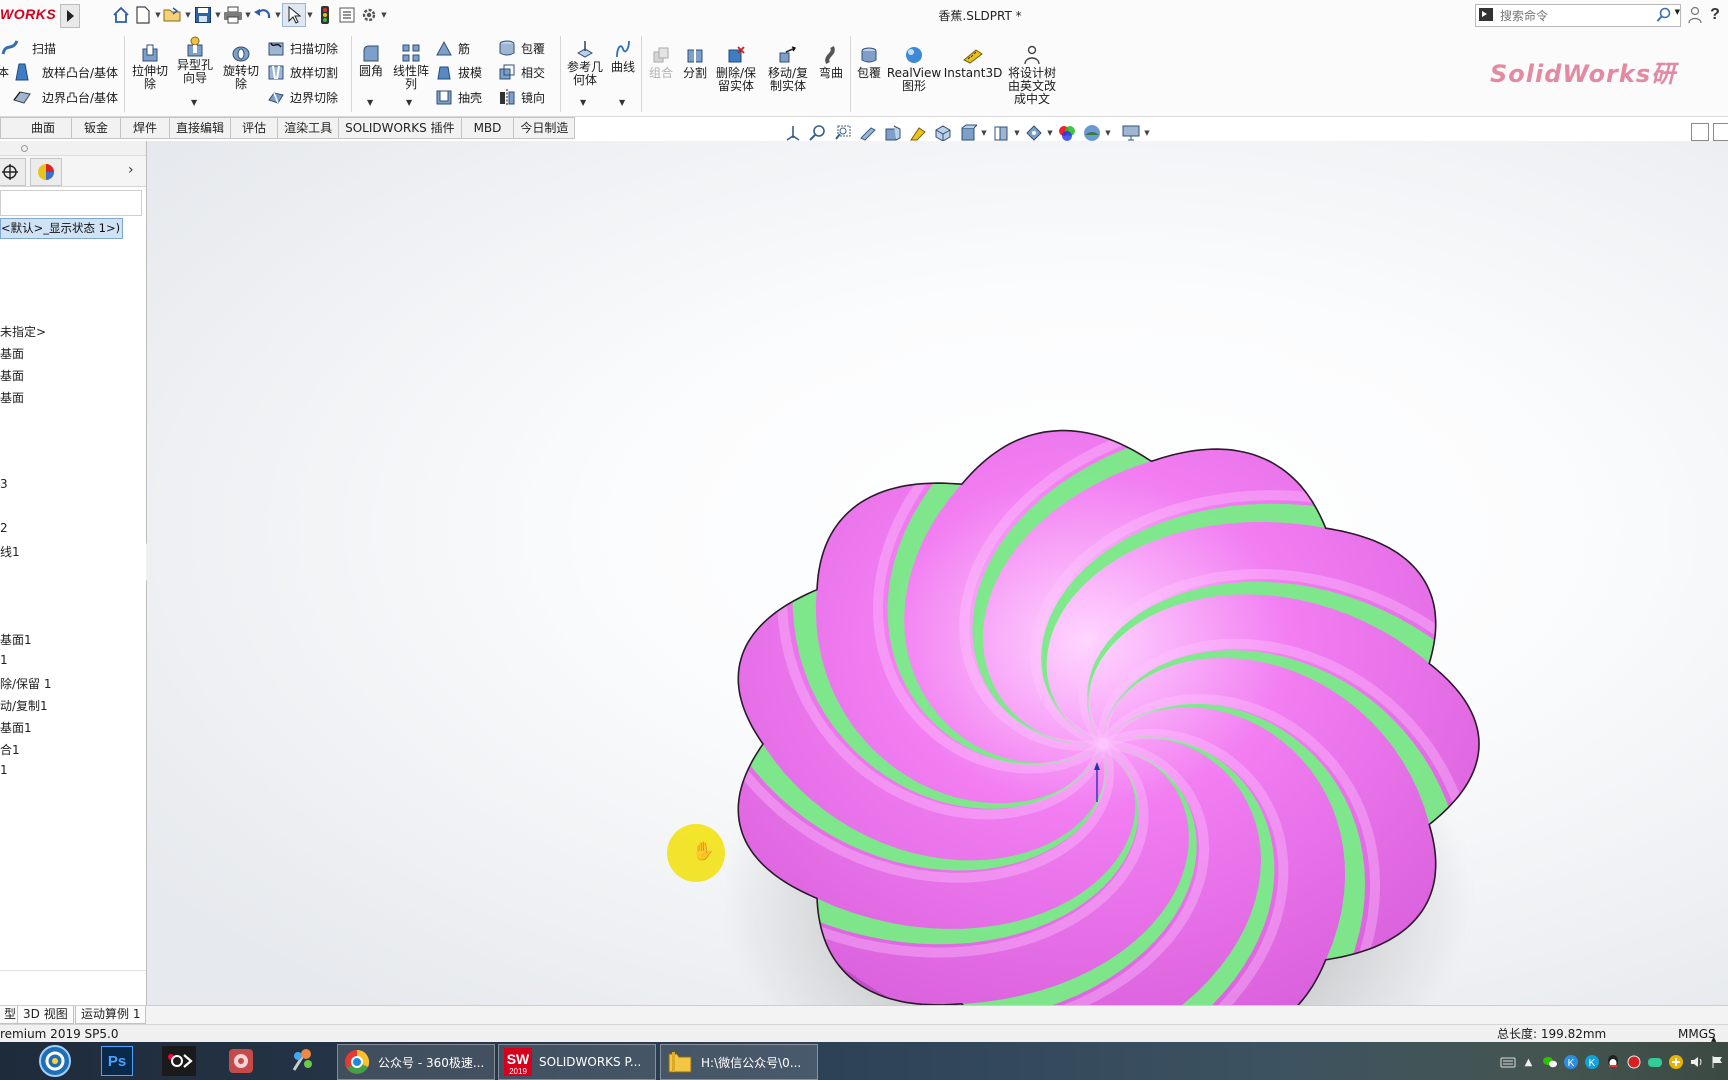 The image size is (1728, 1080). Describe the element at coordinates (111, 1015) in the screenshot. I see `tab-motion-study-1: 运动算例 1` at that location.